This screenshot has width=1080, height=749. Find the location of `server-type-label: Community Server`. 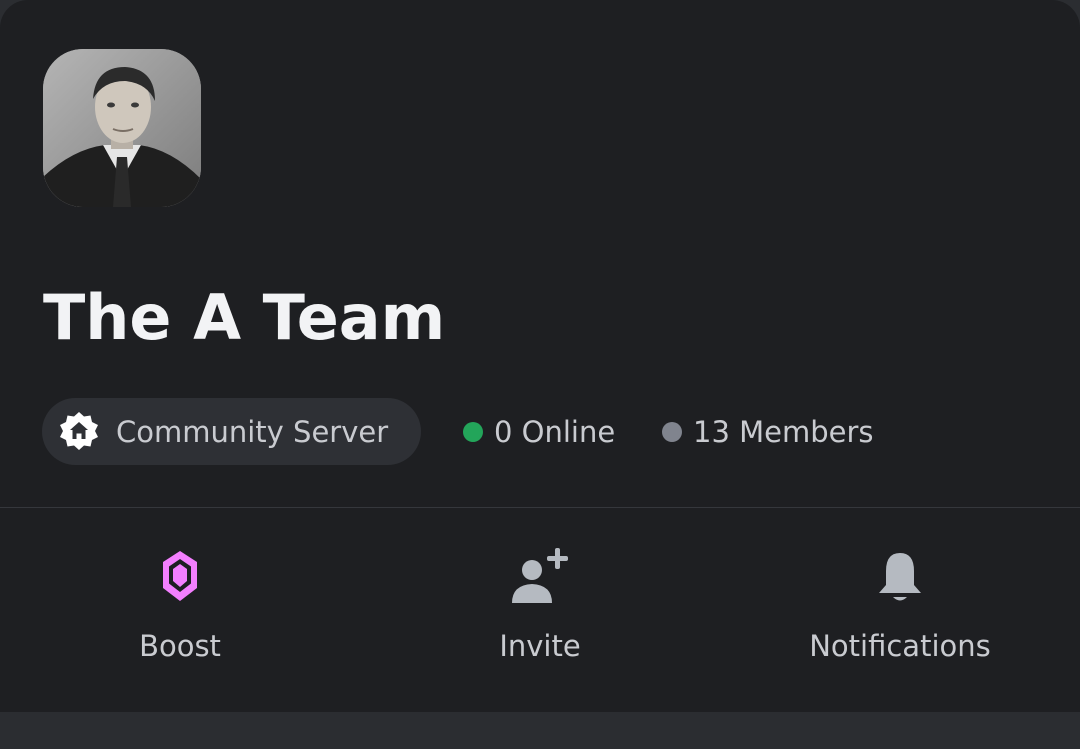

server-type-label: Community Server is located at coordinates (252, 431).